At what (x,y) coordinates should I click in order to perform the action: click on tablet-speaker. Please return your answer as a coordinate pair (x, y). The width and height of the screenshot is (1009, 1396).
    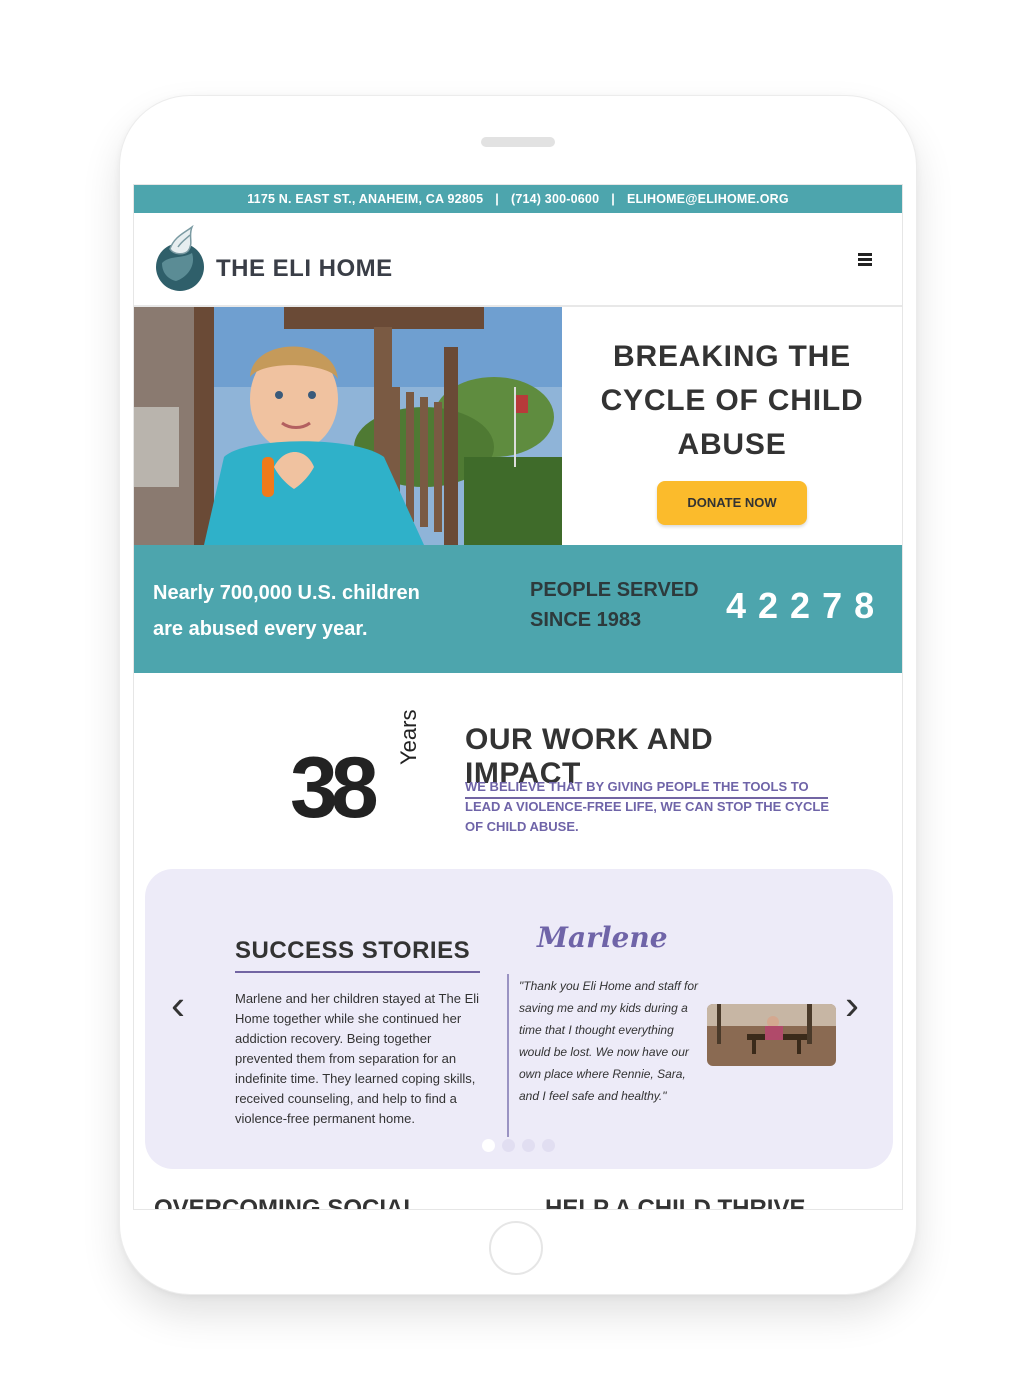
    Looking at the image, I should click on (518, 142).